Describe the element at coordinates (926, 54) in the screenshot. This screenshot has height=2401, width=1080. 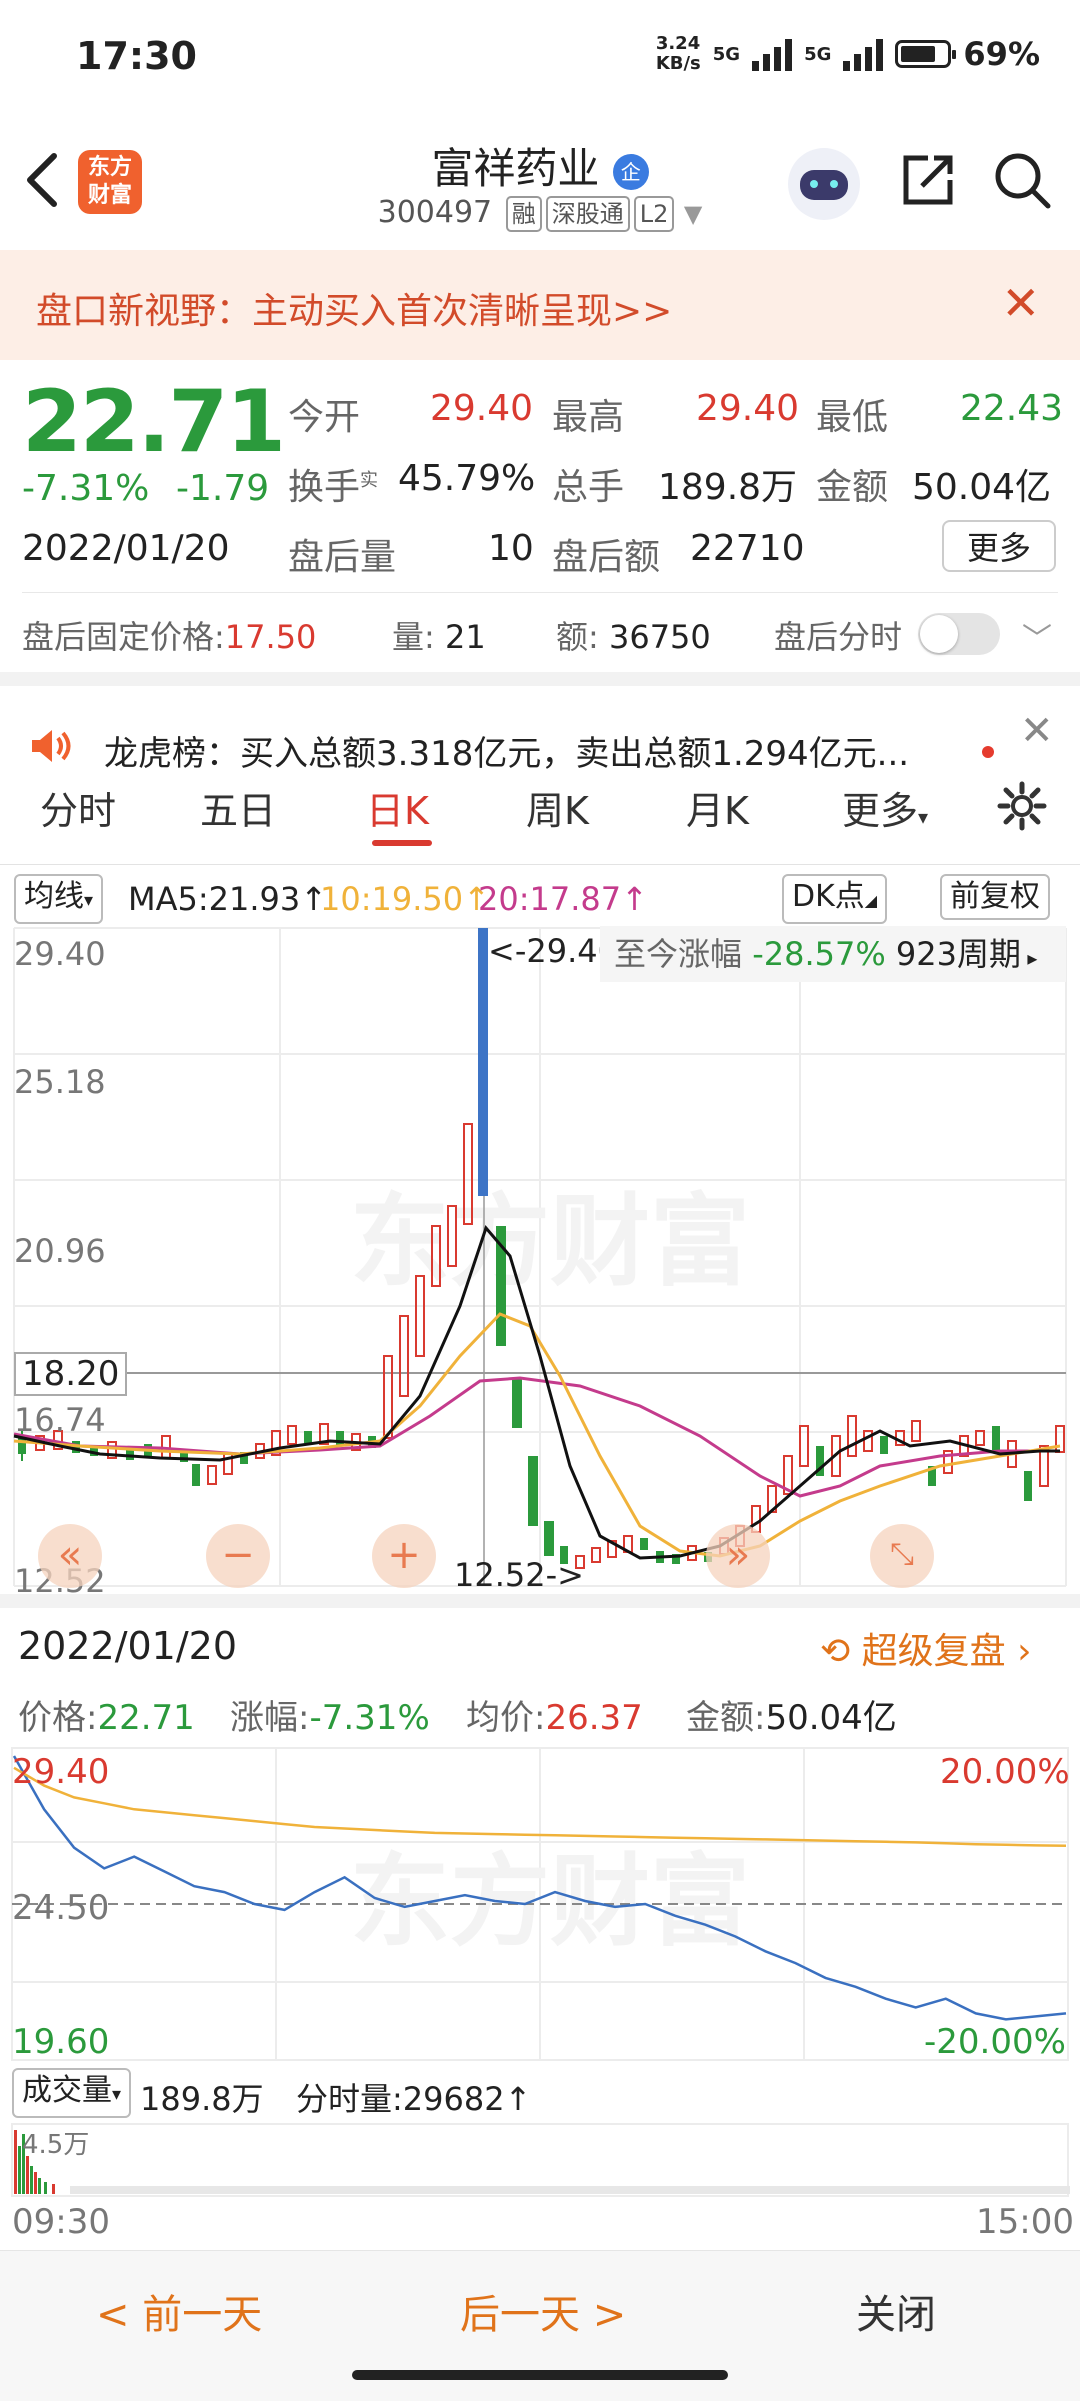
I see `battery-icon` at that location.